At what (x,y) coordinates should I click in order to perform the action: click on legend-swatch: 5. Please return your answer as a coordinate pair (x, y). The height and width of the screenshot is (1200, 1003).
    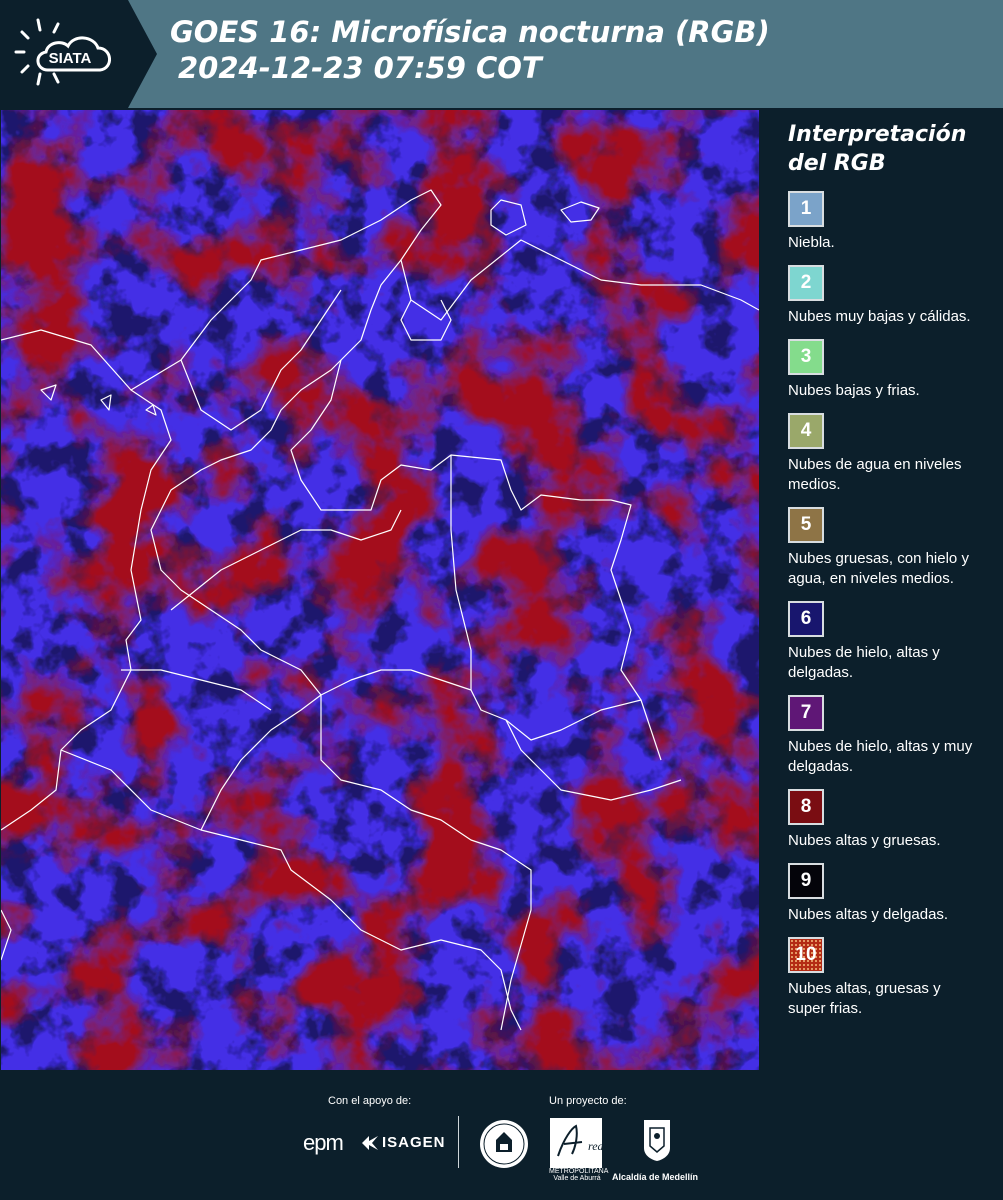
    Looking at the image, I should click on (806, 525).